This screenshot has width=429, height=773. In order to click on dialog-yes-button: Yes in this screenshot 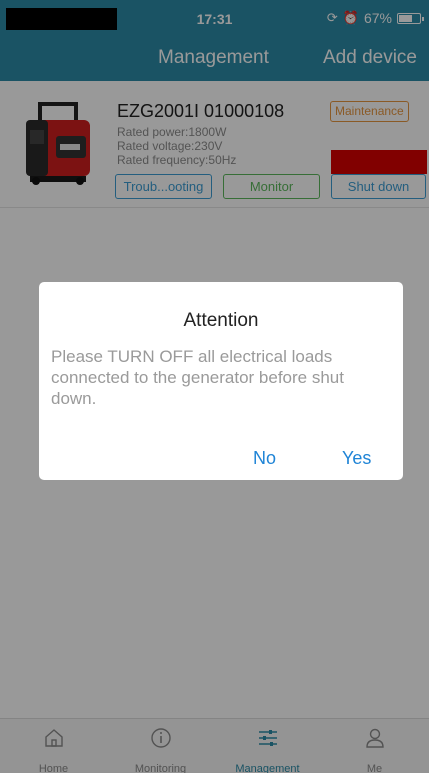, I will do `click(356, 458)`.